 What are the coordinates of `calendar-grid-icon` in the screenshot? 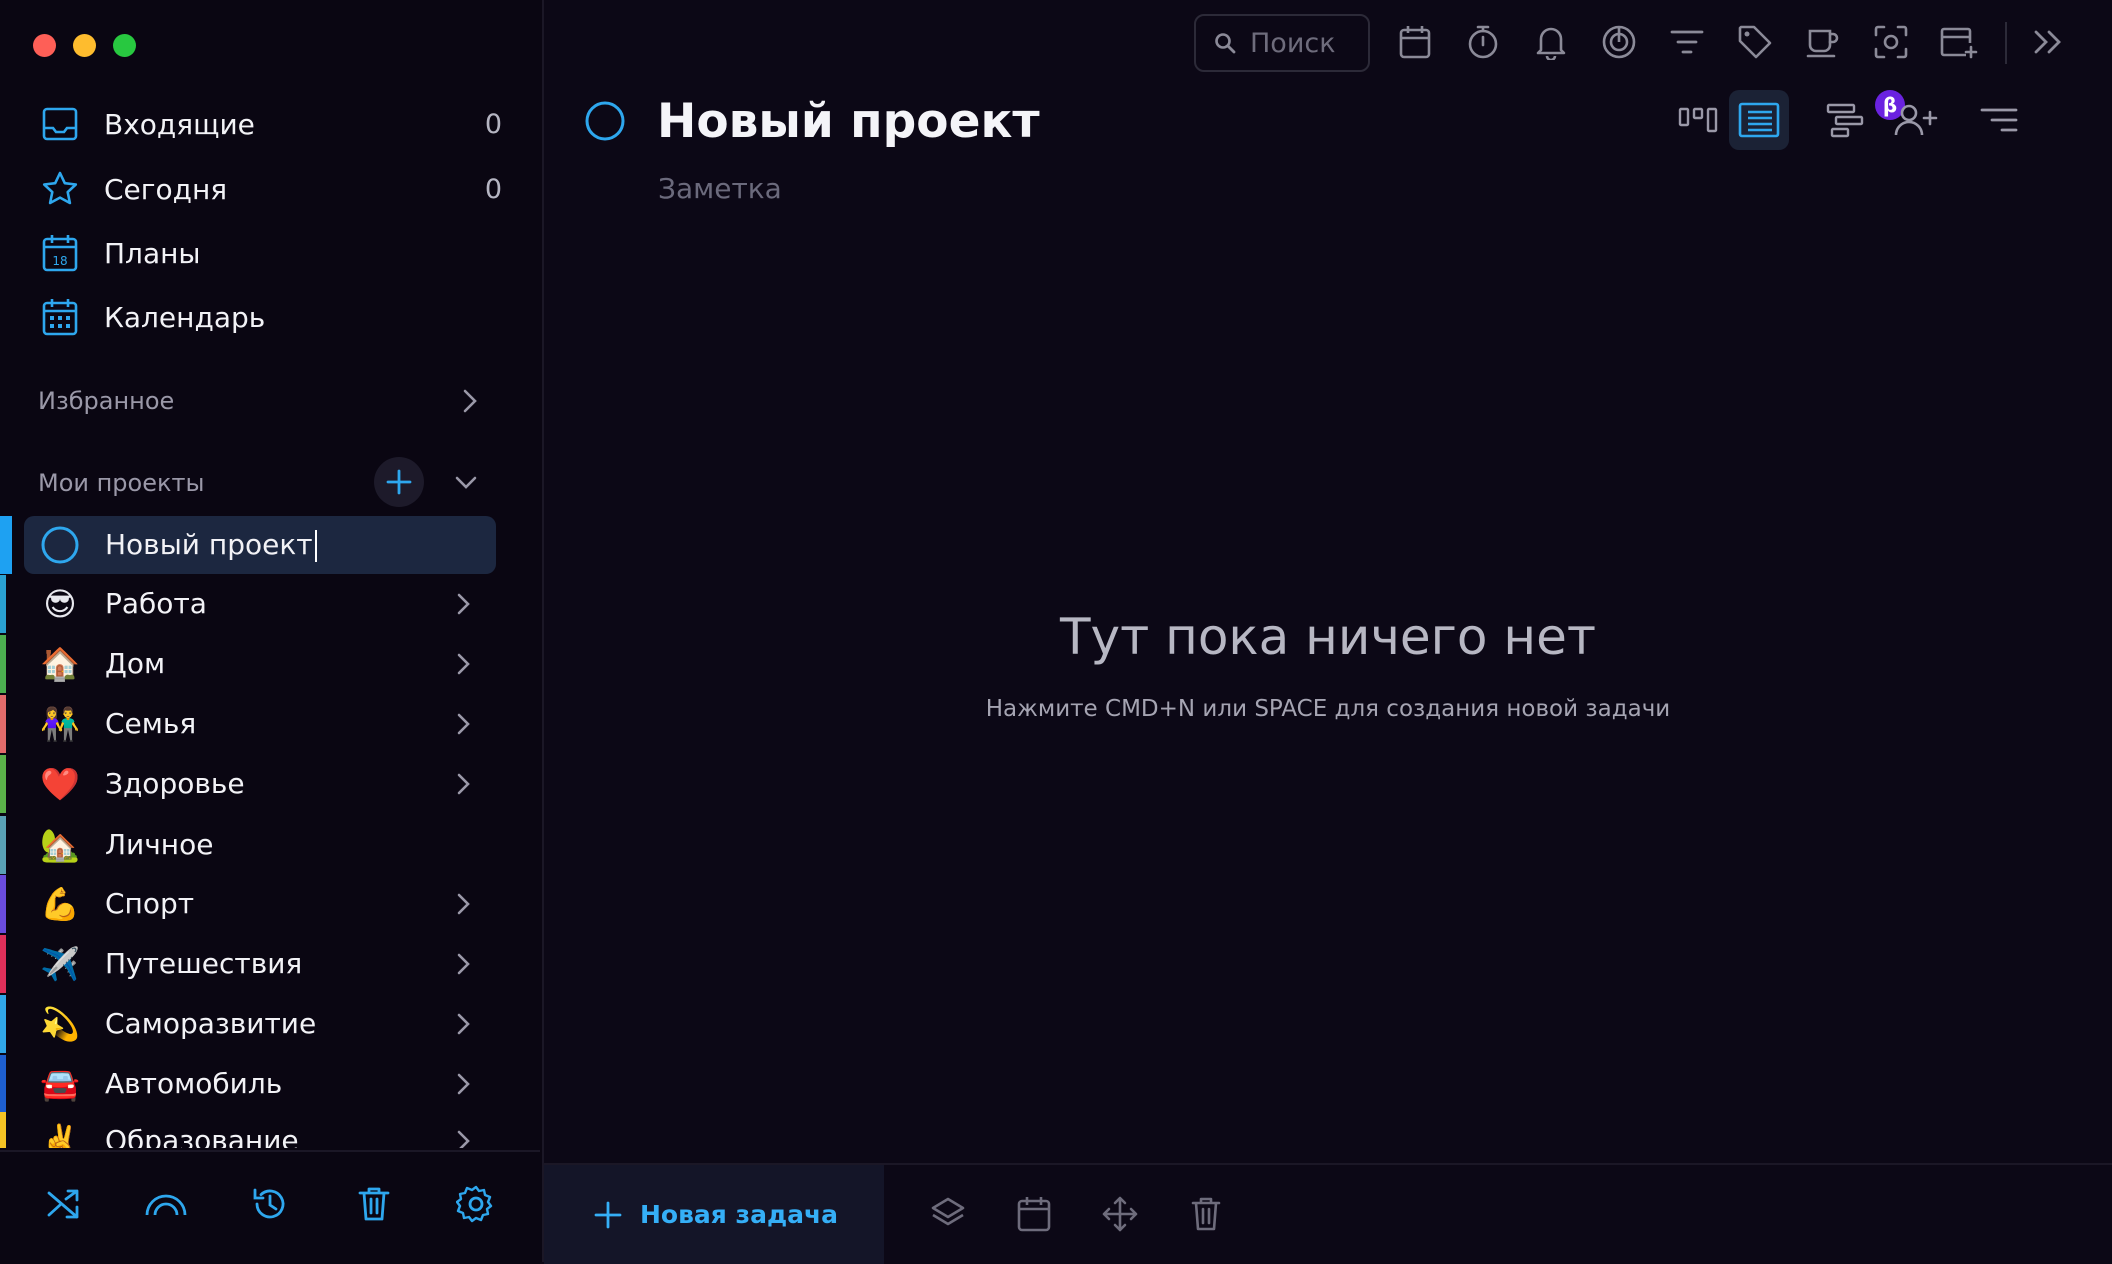 It's located at (60, 317).